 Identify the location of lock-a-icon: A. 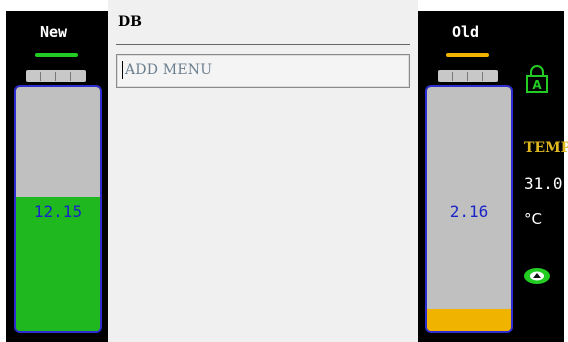
(537, 79).